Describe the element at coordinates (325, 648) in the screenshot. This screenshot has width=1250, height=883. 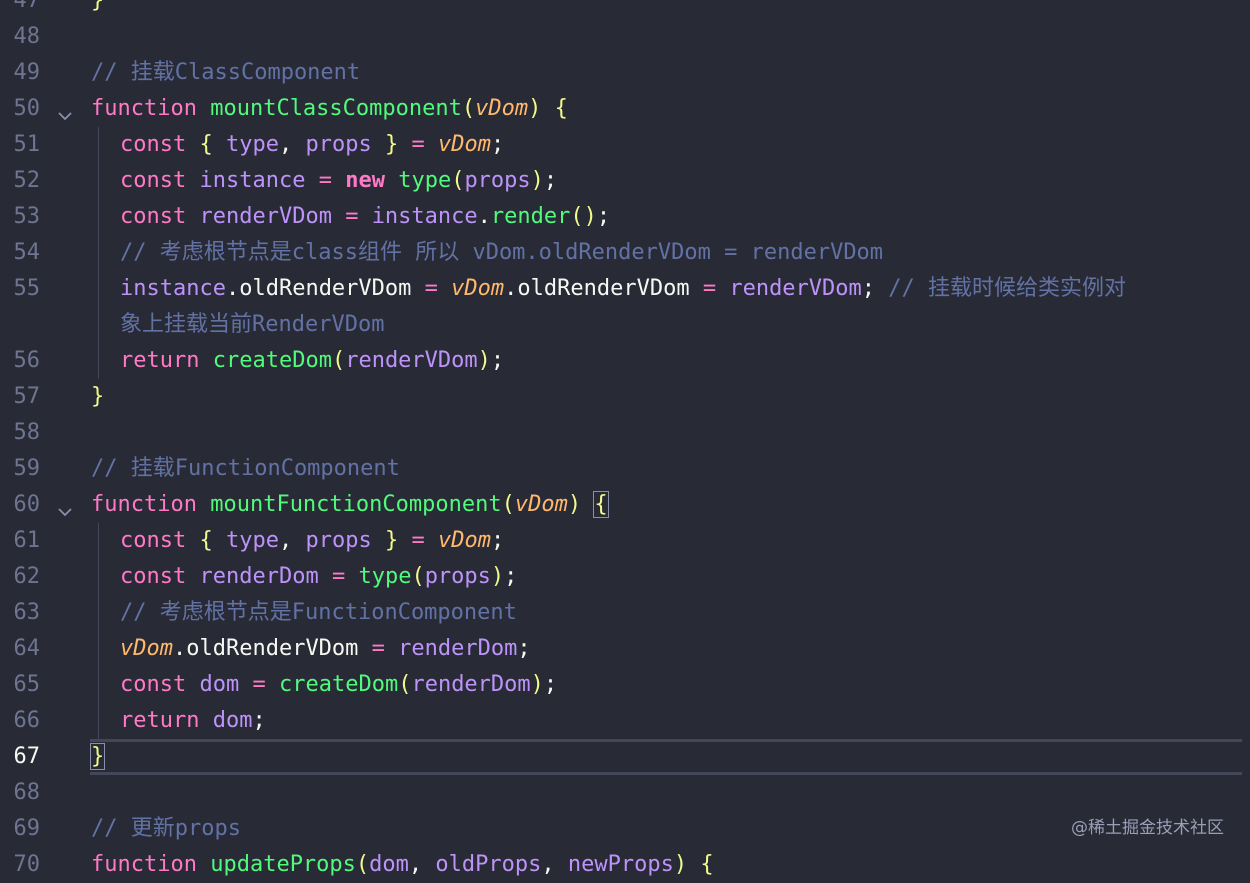
I see `code-text: vDom.oldRenderVDom = renderDom;` at that location.